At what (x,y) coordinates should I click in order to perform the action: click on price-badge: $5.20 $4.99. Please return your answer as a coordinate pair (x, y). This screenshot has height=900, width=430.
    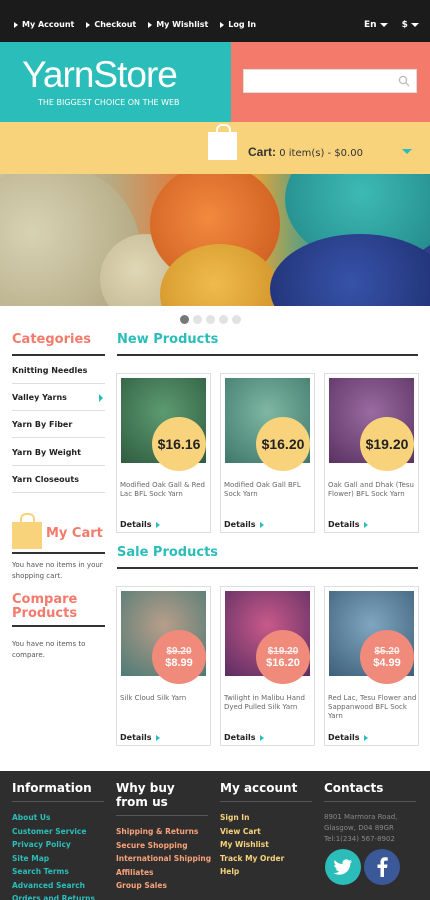
    Looking at the image, I should click on (387, 657).